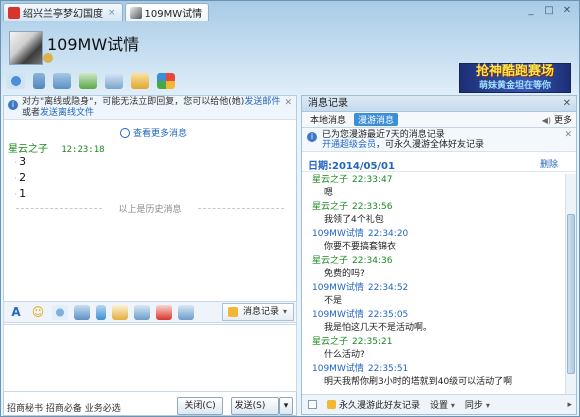  Describe the element at coordinates (133, 102) in the screenshot. I see `notice-text: 对方"离线或隐身"，可能无法立即回复，您可以给他(她)` at that location.